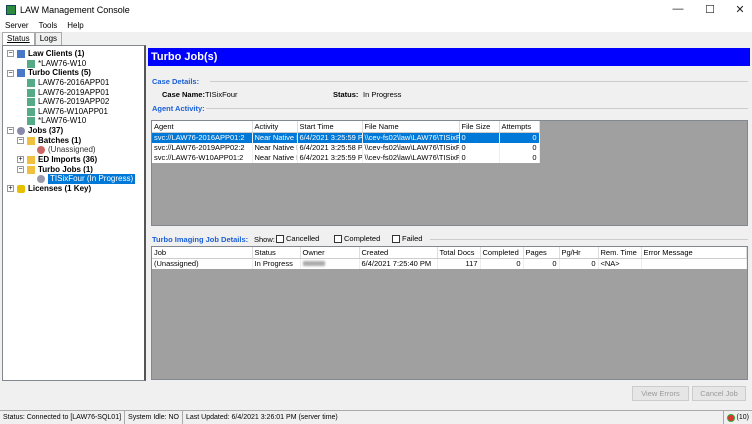  What do you see at coordinates (87, 179) in the screenshot?
I see `tree-item-selected: TISixFour (In Progress)` at bounding box center [87, 179].